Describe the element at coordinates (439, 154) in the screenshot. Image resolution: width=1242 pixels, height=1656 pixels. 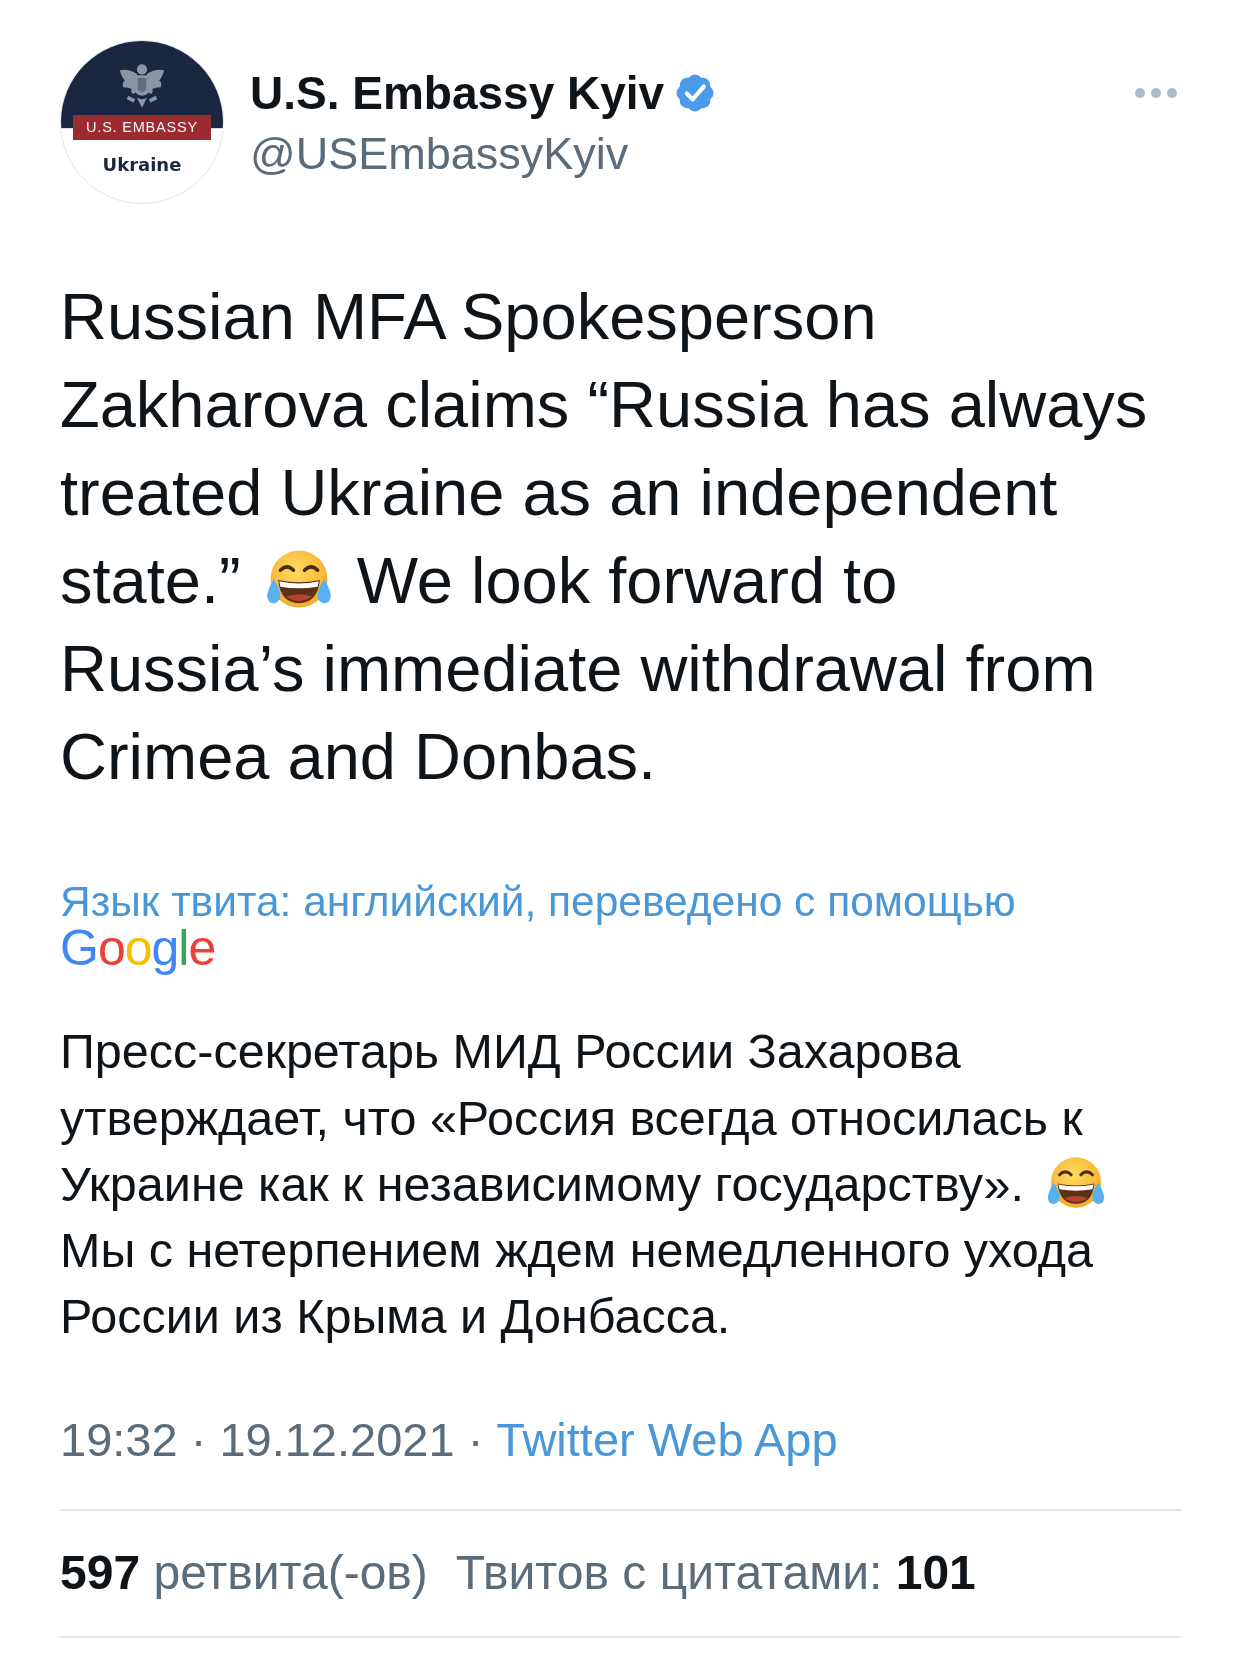
I see `user-handle: @USEmbassyKyiv` at that location.